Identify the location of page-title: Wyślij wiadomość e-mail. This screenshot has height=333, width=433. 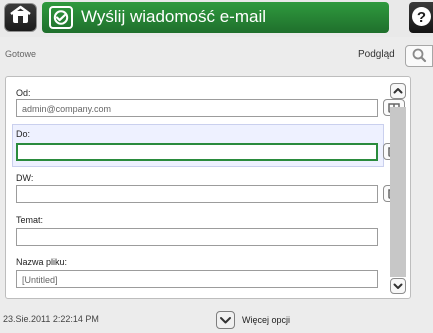
(173, 16).